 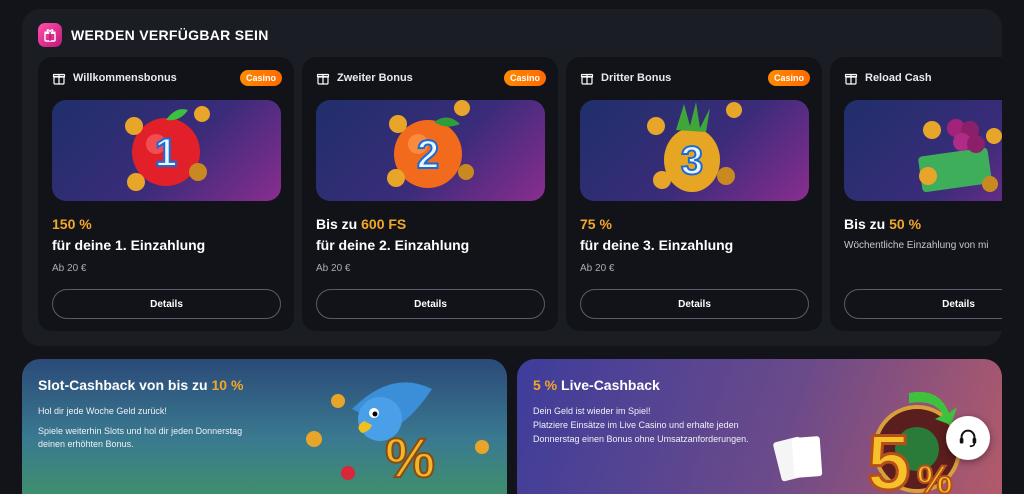 I want to click on svg-text: 5, so click(x=888, y=456).